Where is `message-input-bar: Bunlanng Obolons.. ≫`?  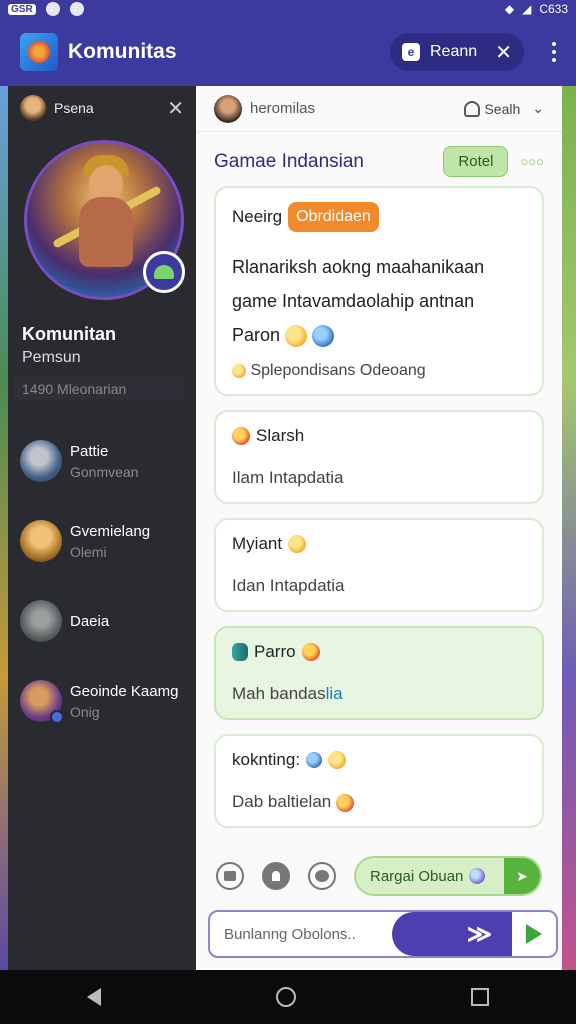 message-input-bar: Bunlanng Obolons.. ≫ is located at coordinates (383, 934).